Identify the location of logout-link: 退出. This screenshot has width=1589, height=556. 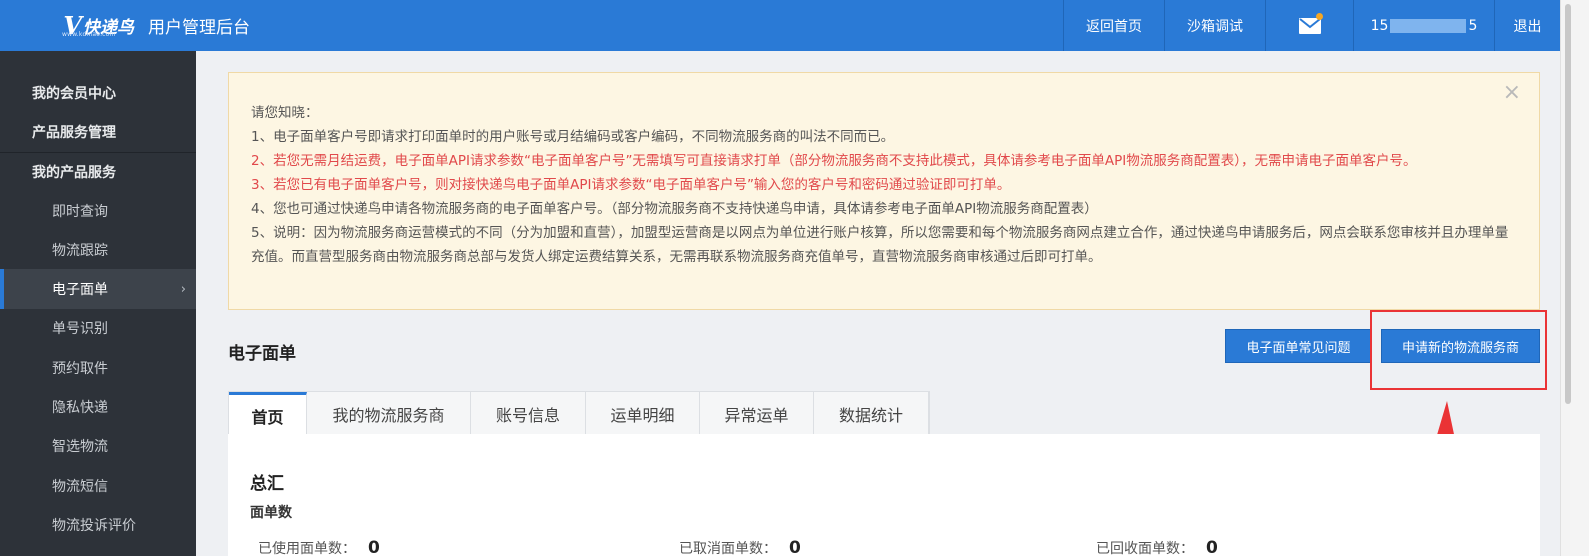
(1527, 25).